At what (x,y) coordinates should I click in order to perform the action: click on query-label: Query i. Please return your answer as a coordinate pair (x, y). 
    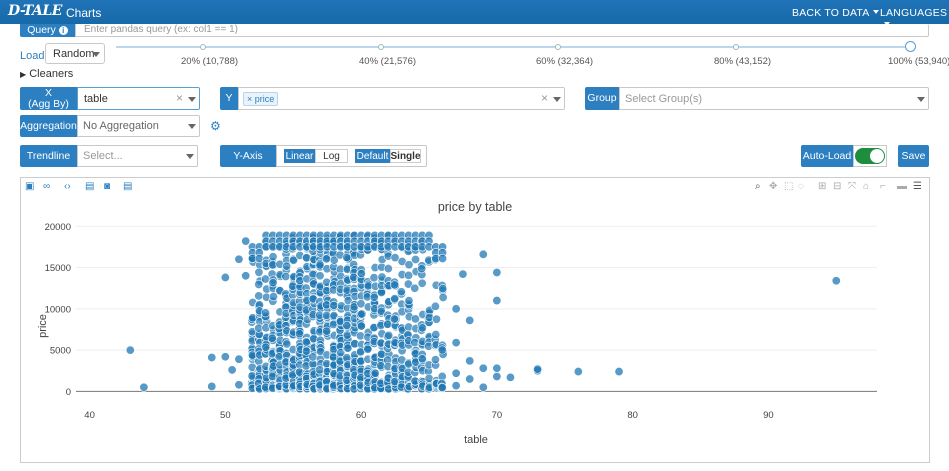
    Looking at the image, I should click on (47, 30).